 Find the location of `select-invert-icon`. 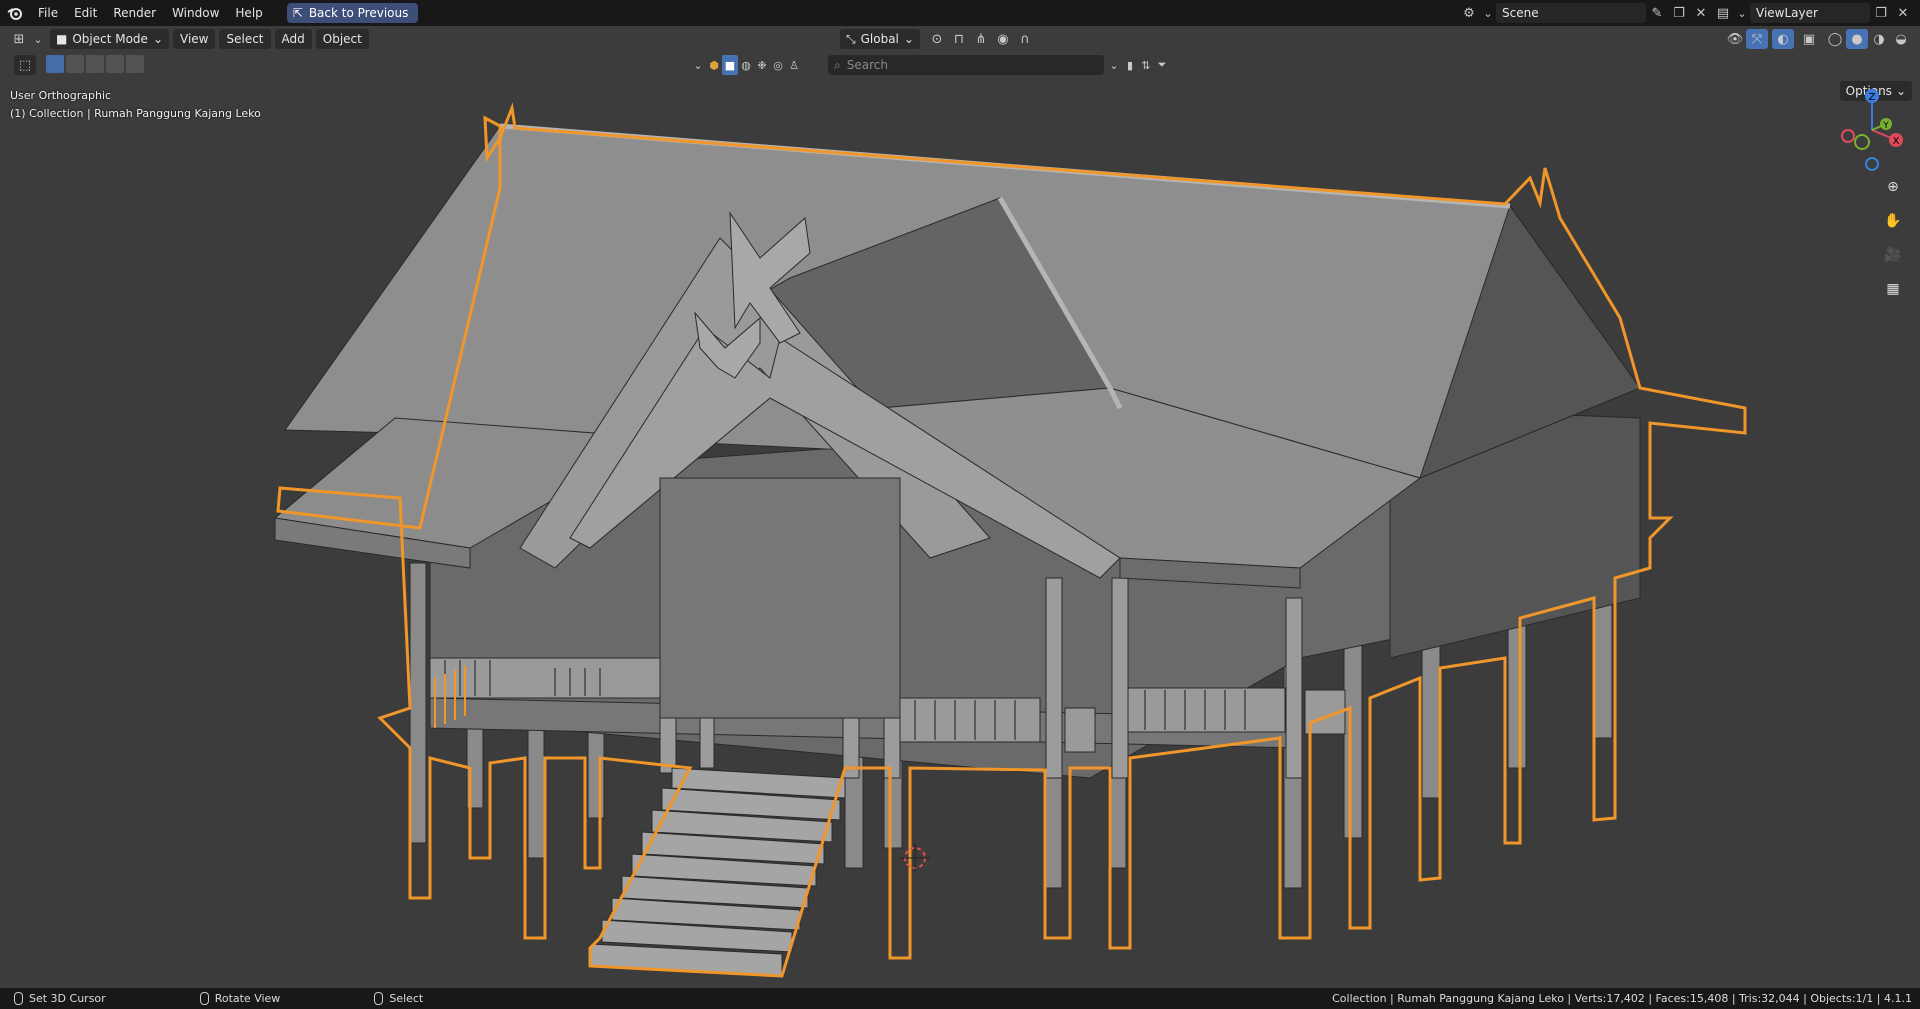

select-invert-icon is located at coordinates (115, 64).